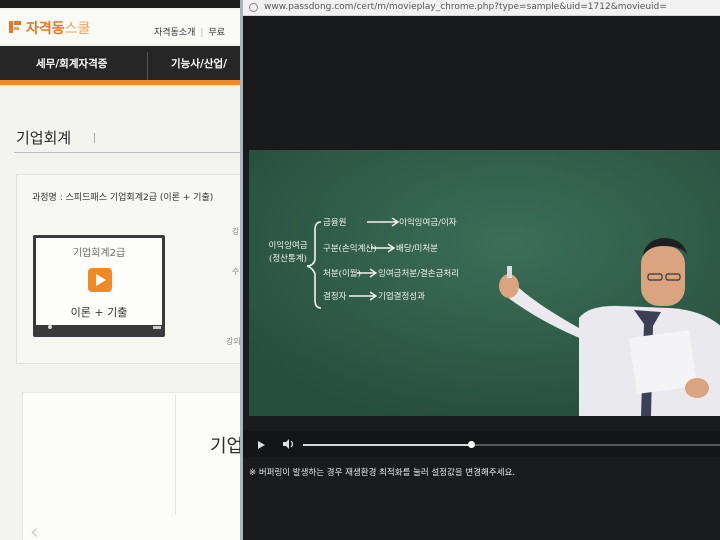 This screenshot has width=720, height=540. What do you see at coordinates (122, 27) in the screenshot?
I see `site-header: 자격동스쿨 자격동소개 | 무료` at bounding box center [122, 27].